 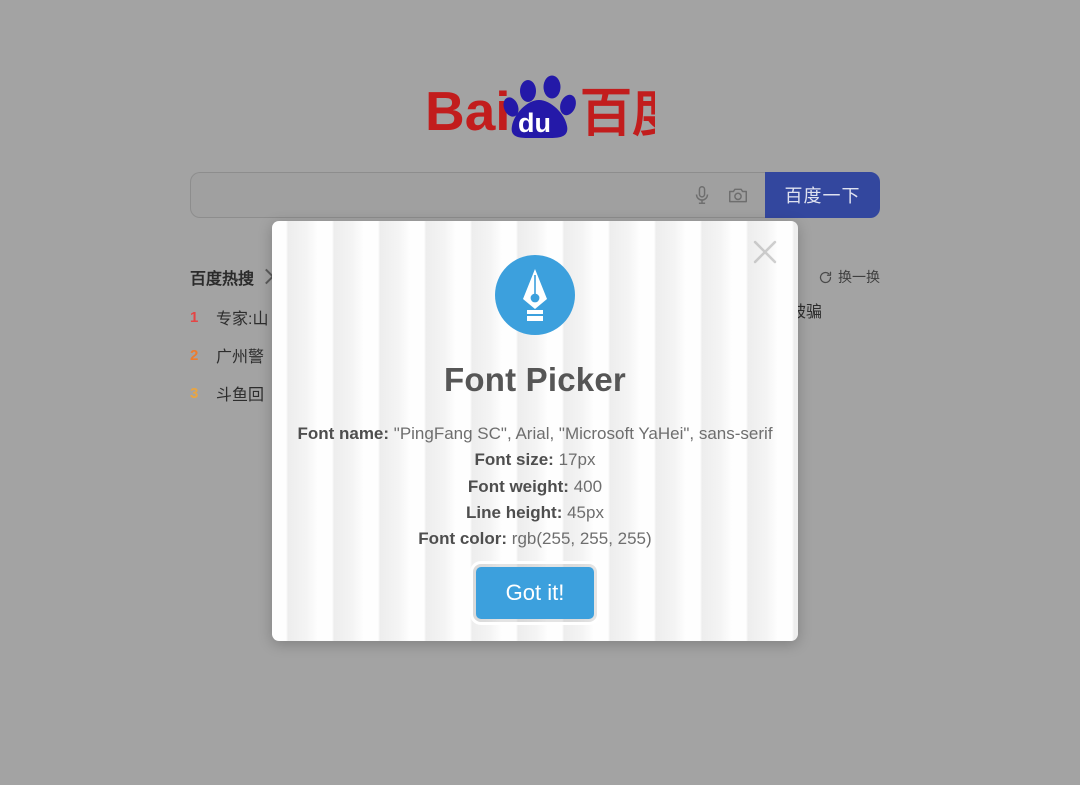 What do you see at coordinates (588, 486) in the screenshot?
I see `property-value: 400` at bounding box center [588, 486].